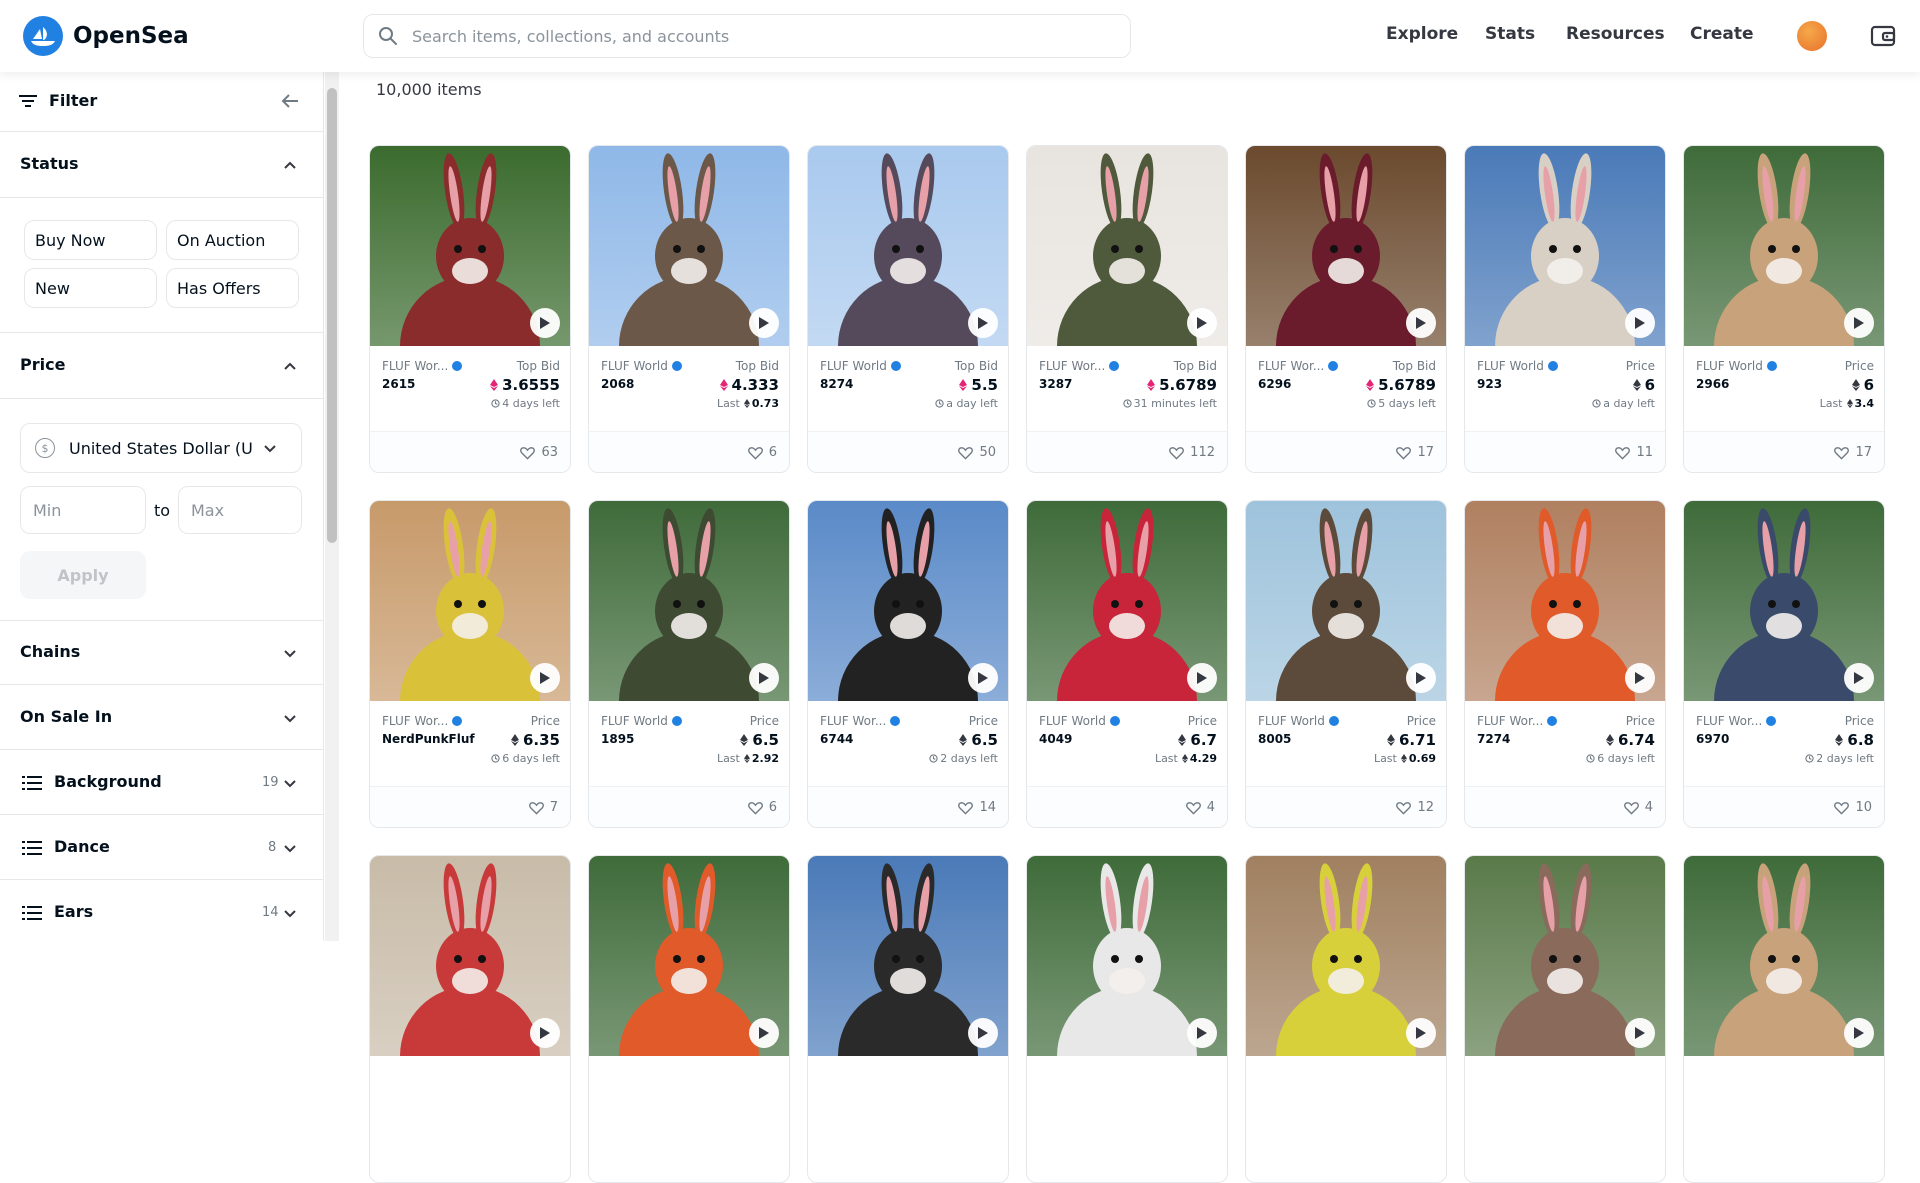 Image resolution: width=1920 pixels, height=1183 pixels. What do you see at coordinates (161, 652) in the screenshot?
I see `chains-section-header: Chains` at bounding box center [161, 652].